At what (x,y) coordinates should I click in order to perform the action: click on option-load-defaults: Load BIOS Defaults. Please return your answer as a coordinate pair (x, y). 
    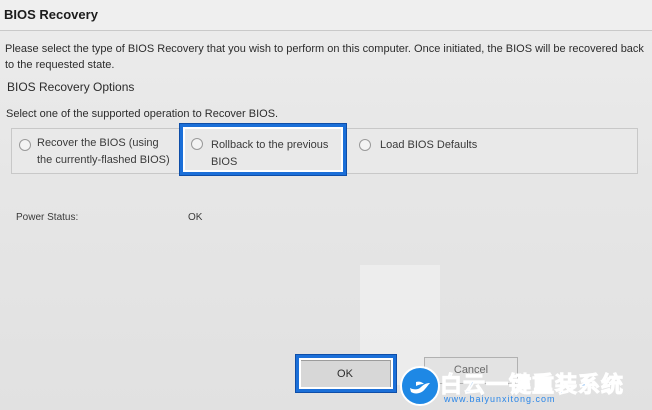
    Looking at the image, I should click on (428, 145).